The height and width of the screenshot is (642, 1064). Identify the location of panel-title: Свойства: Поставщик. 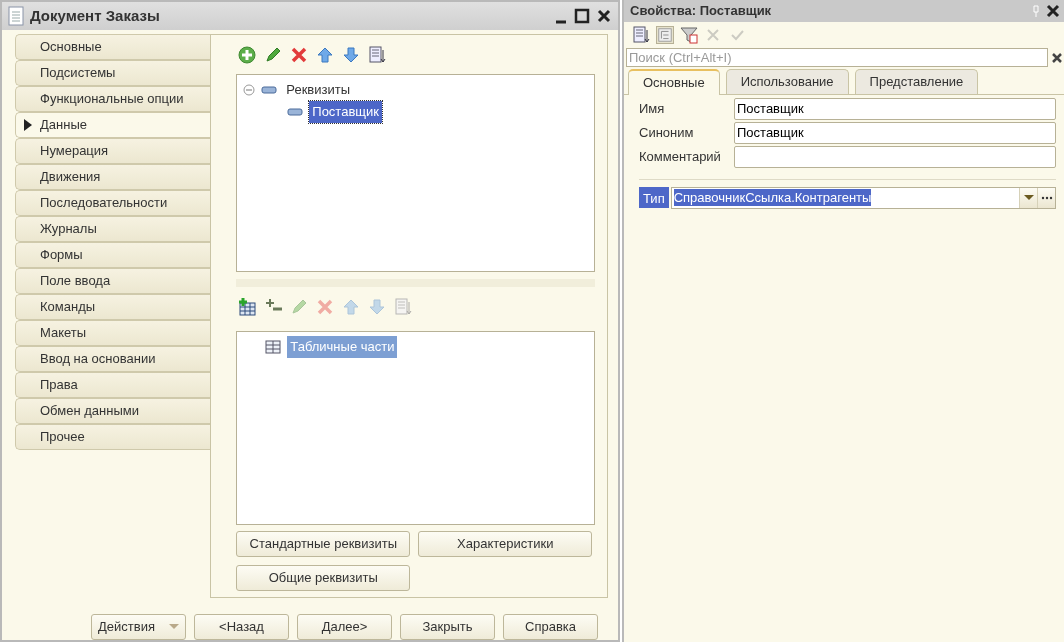
(701, 11).